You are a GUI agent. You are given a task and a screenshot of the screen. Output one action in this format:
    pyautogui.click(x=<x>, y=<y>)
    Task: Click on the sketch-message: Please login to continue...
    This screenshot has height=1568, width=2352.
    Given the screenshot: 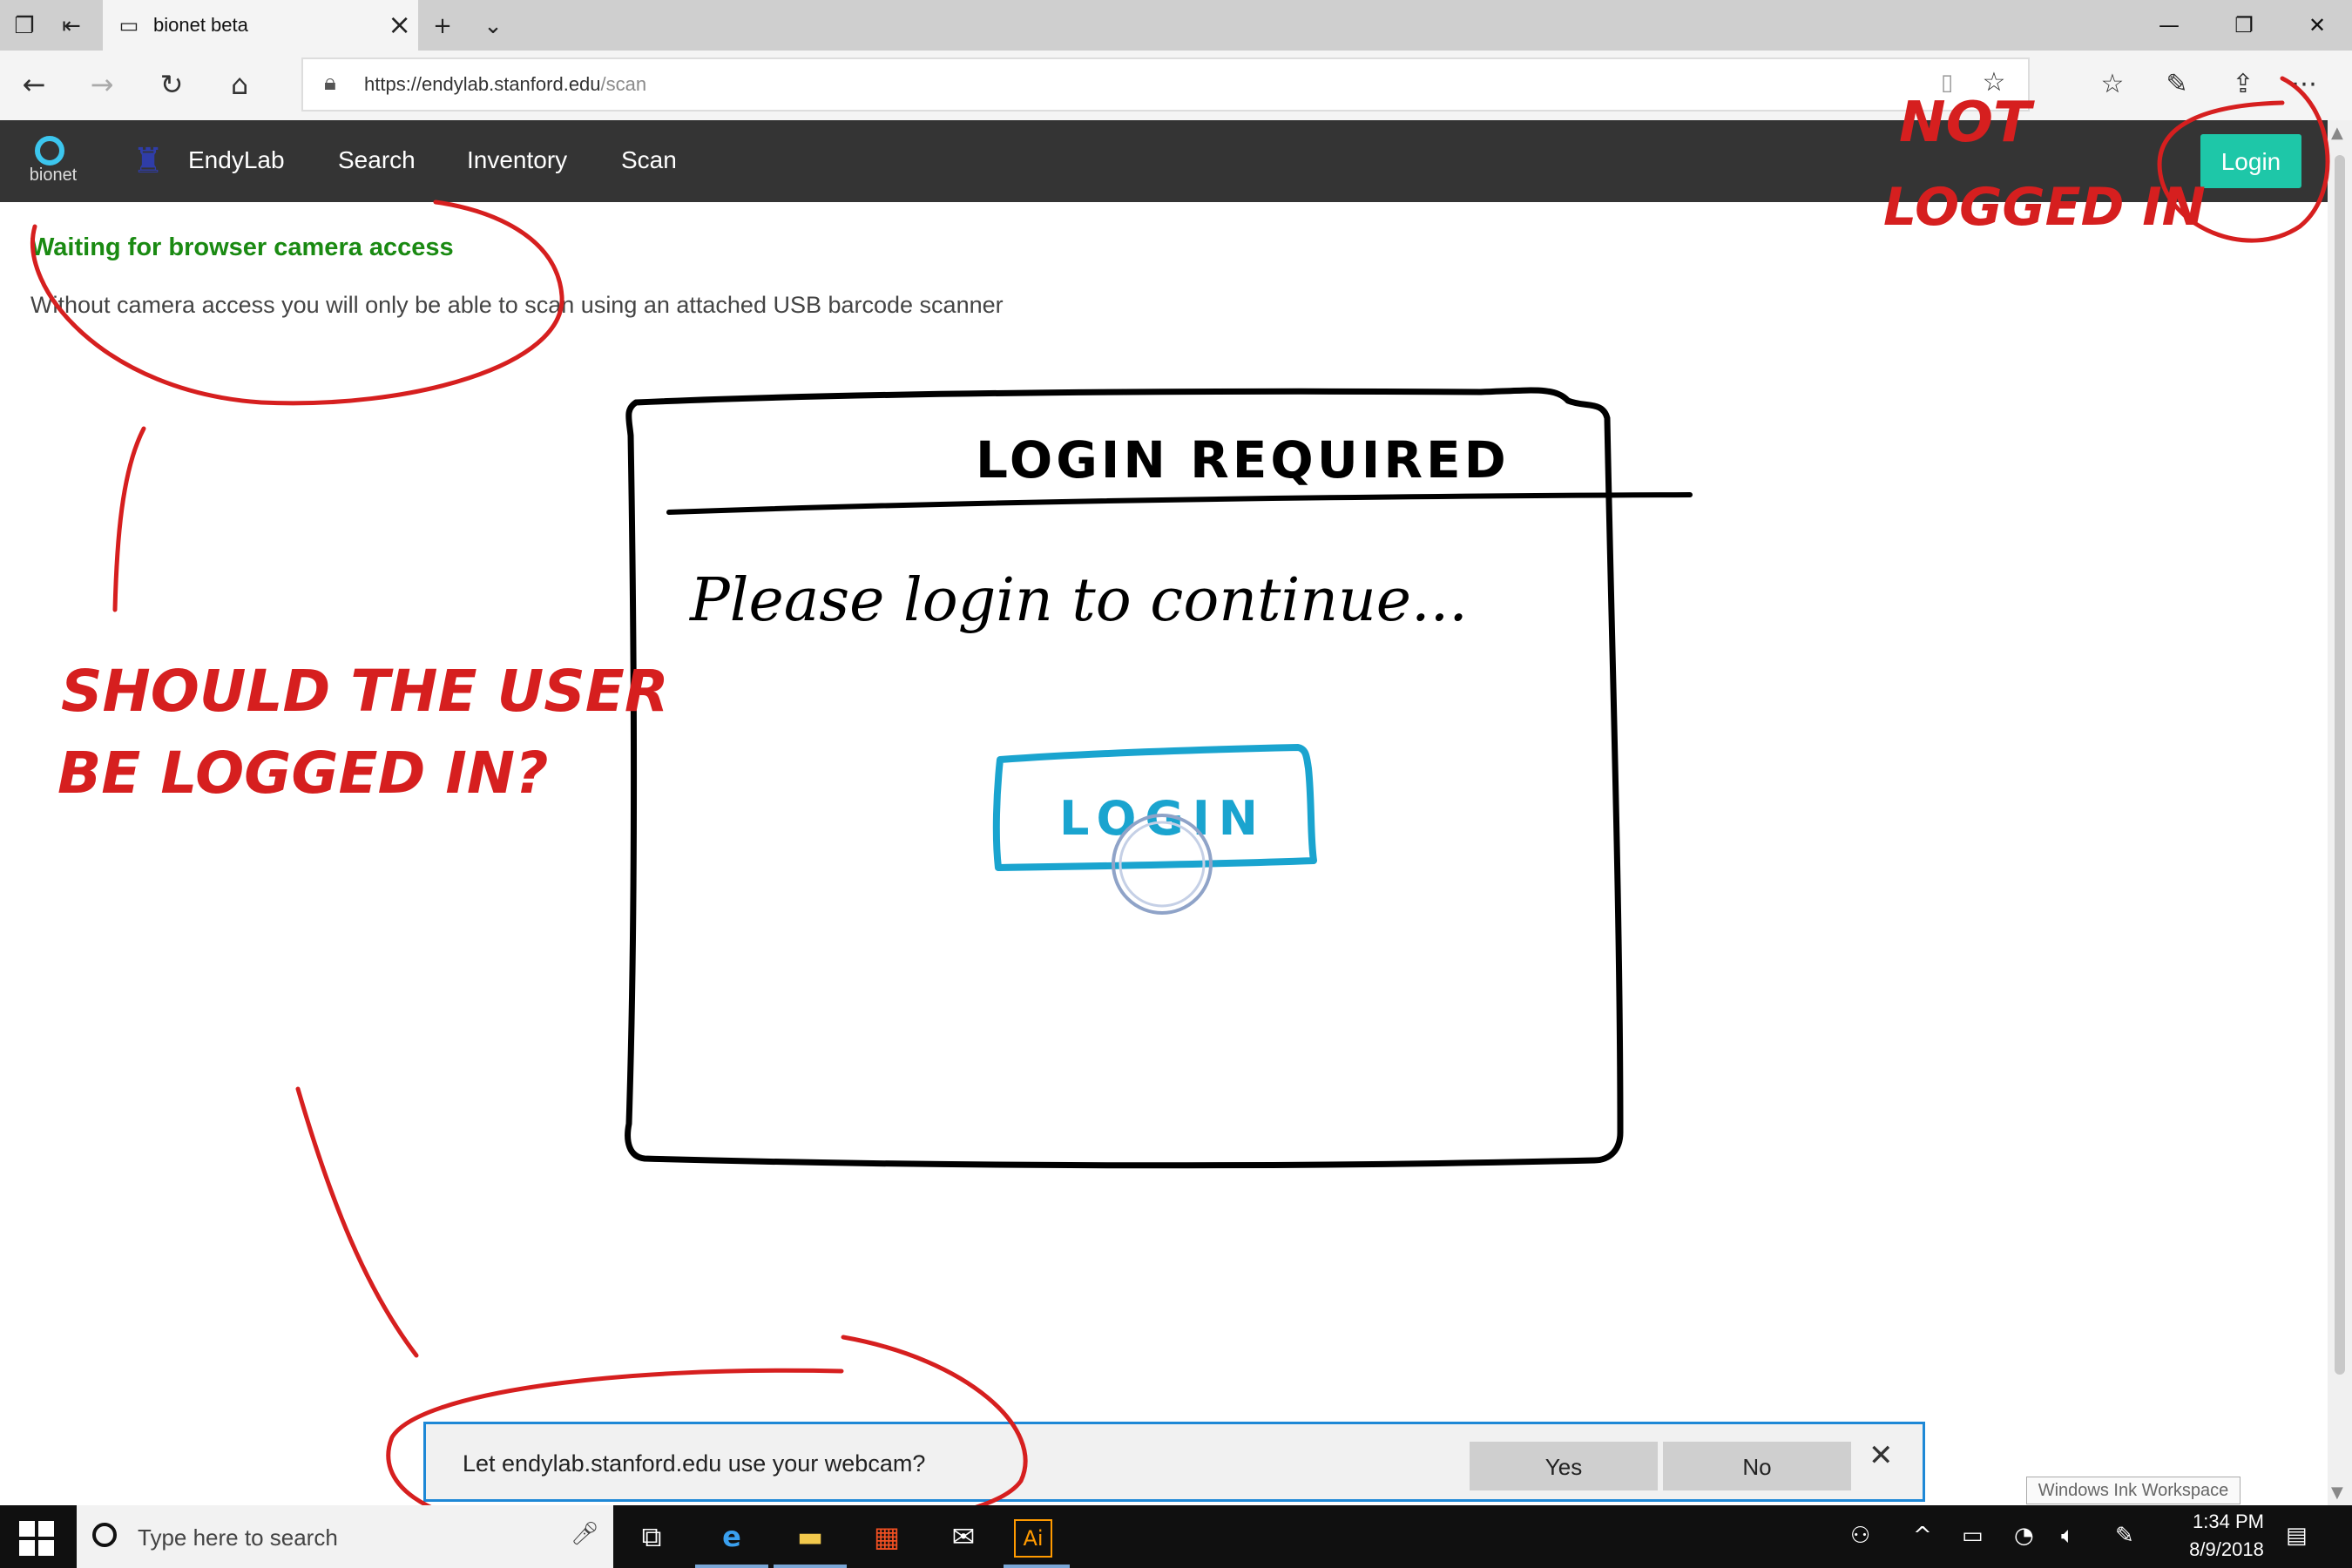 What is the action you would take?
    pyautogui.click(x=1078, y=600)
    